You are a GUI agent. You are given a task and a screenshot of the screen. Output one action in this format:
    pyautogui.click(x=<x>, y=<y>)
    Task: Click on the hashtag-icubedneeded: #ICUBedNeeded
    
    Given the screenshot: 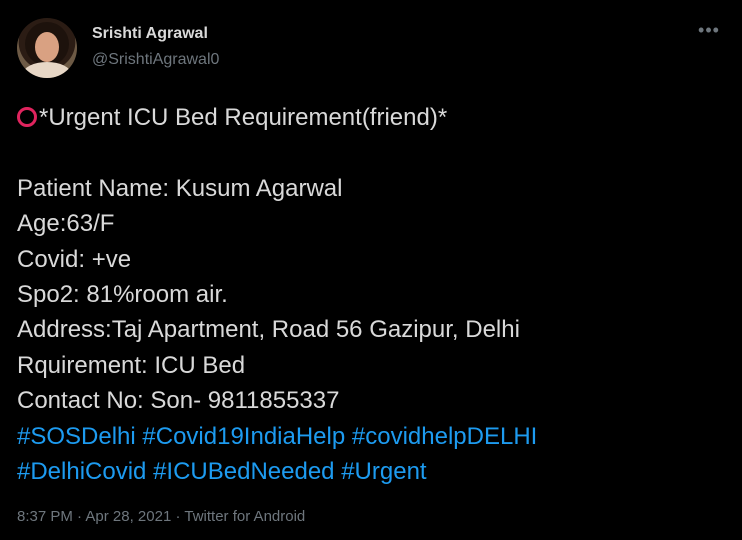 What is the action you would take?
    pyautogui.click(x=243, y=471)
    